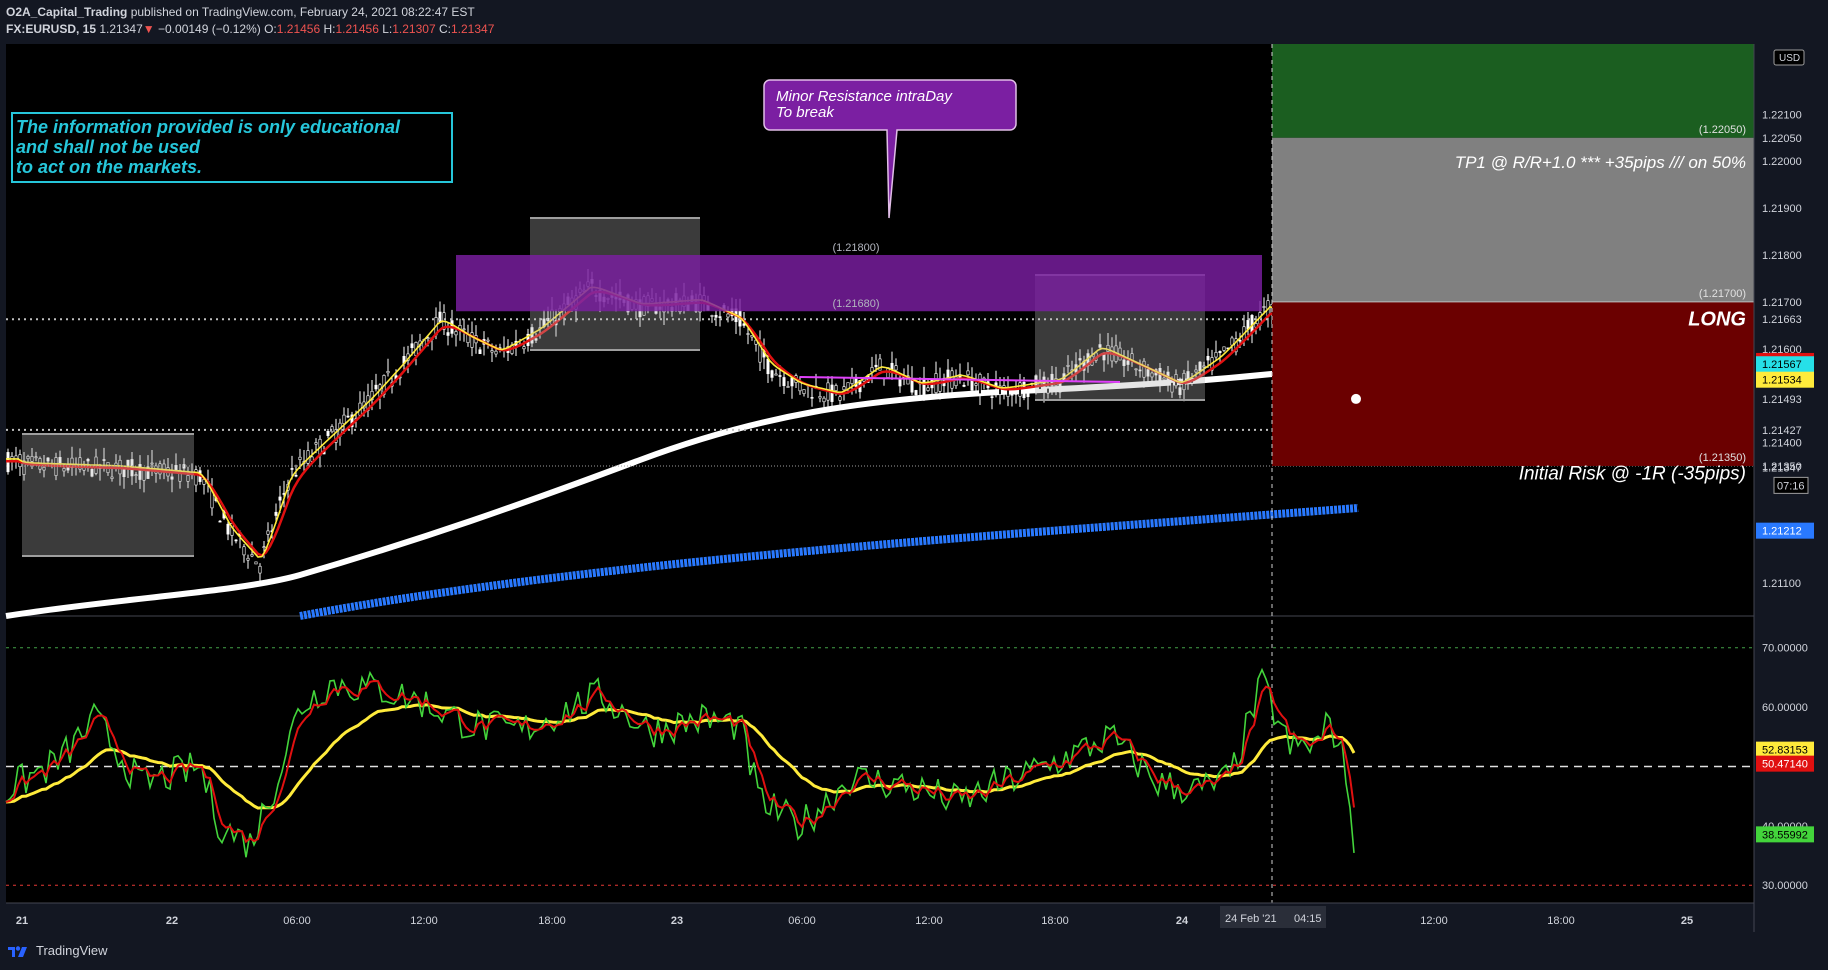 Image resolution: width=1828 pixels, height=970 pixels. What do you see at coordinates (1055, 921) in the screenshot?
I see `time-tick-label: 18:00` at bounding box center [1055, 921].